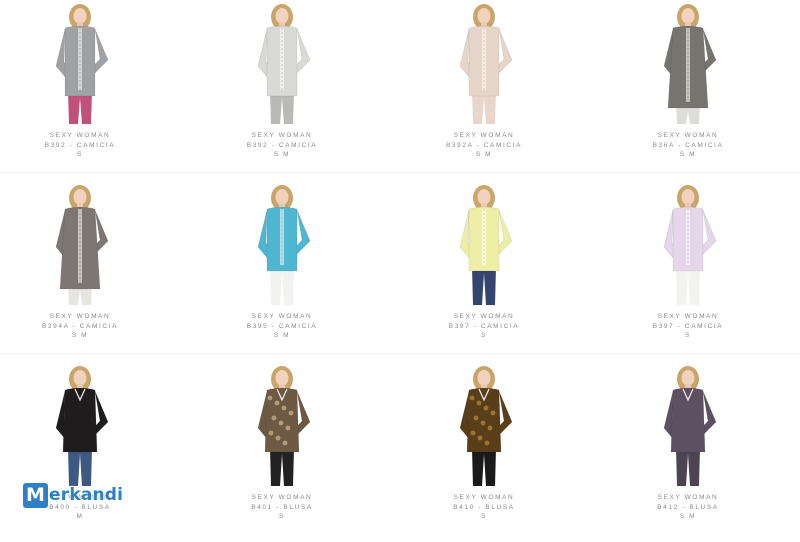  I want to click on product-title: B394A - CAMICIA, so click(80, 326).